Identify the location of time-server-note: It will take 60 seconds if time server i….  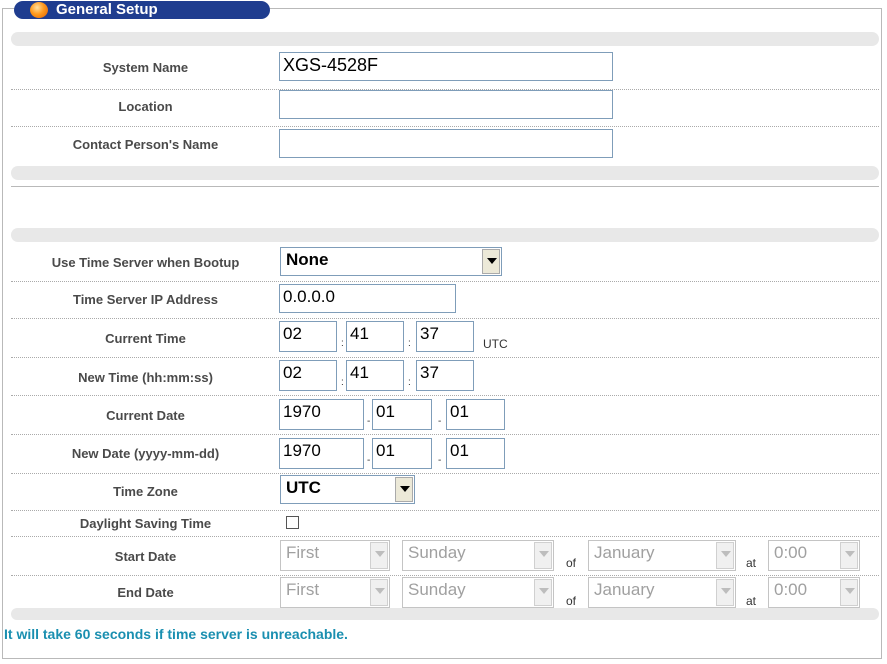
(176, 634).